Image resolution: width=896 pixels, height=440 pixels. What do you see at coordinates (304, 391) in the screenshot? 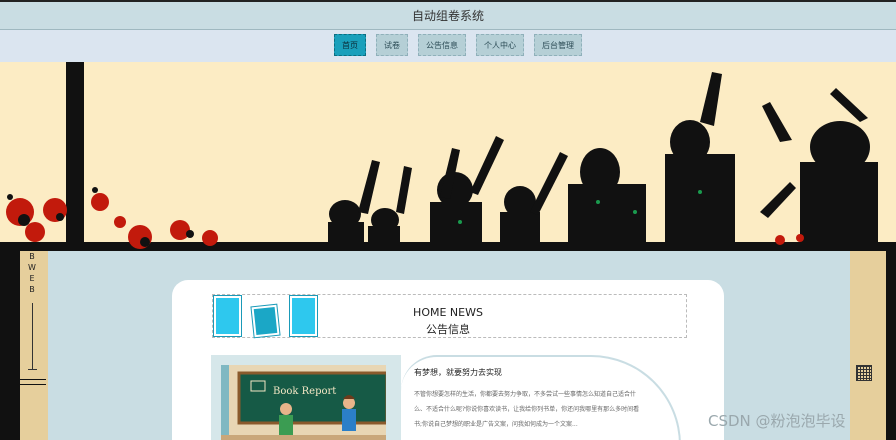
I see `book-report-text: Book Report` at bounding box center [304, 391].